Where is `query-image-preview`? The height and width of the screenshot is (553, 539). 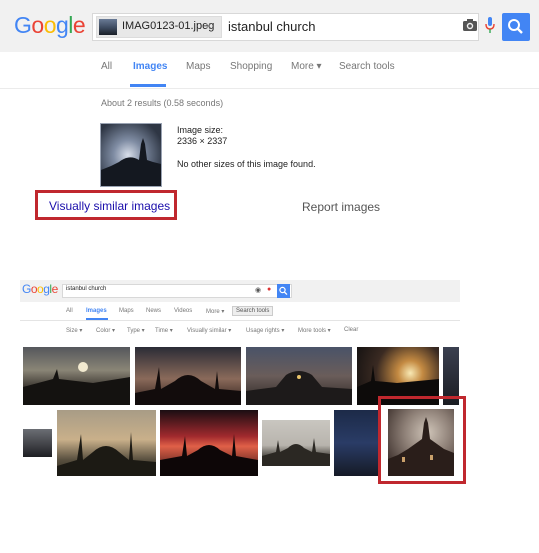
query-image-preview is located at coordinates (131, 155).